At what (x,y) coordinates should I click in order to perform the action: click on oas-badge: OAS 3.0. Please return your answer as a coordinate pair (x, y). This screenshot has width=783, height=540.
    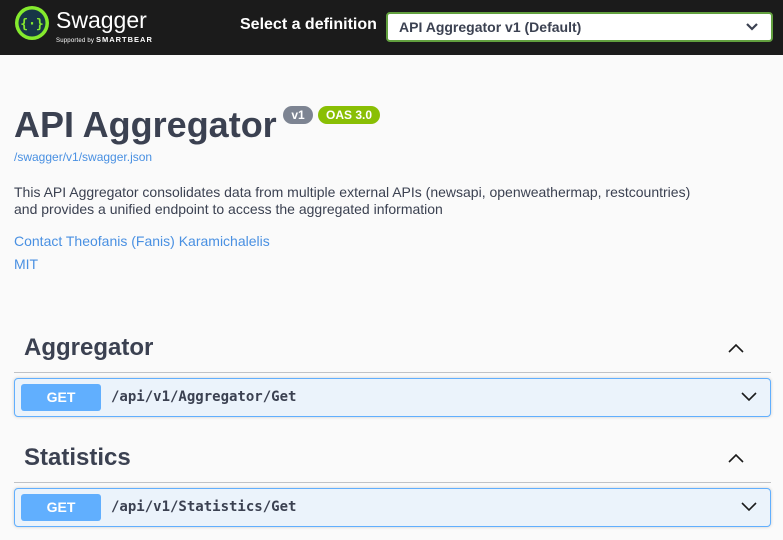
    Looking at the image, I should click on (349, 115).